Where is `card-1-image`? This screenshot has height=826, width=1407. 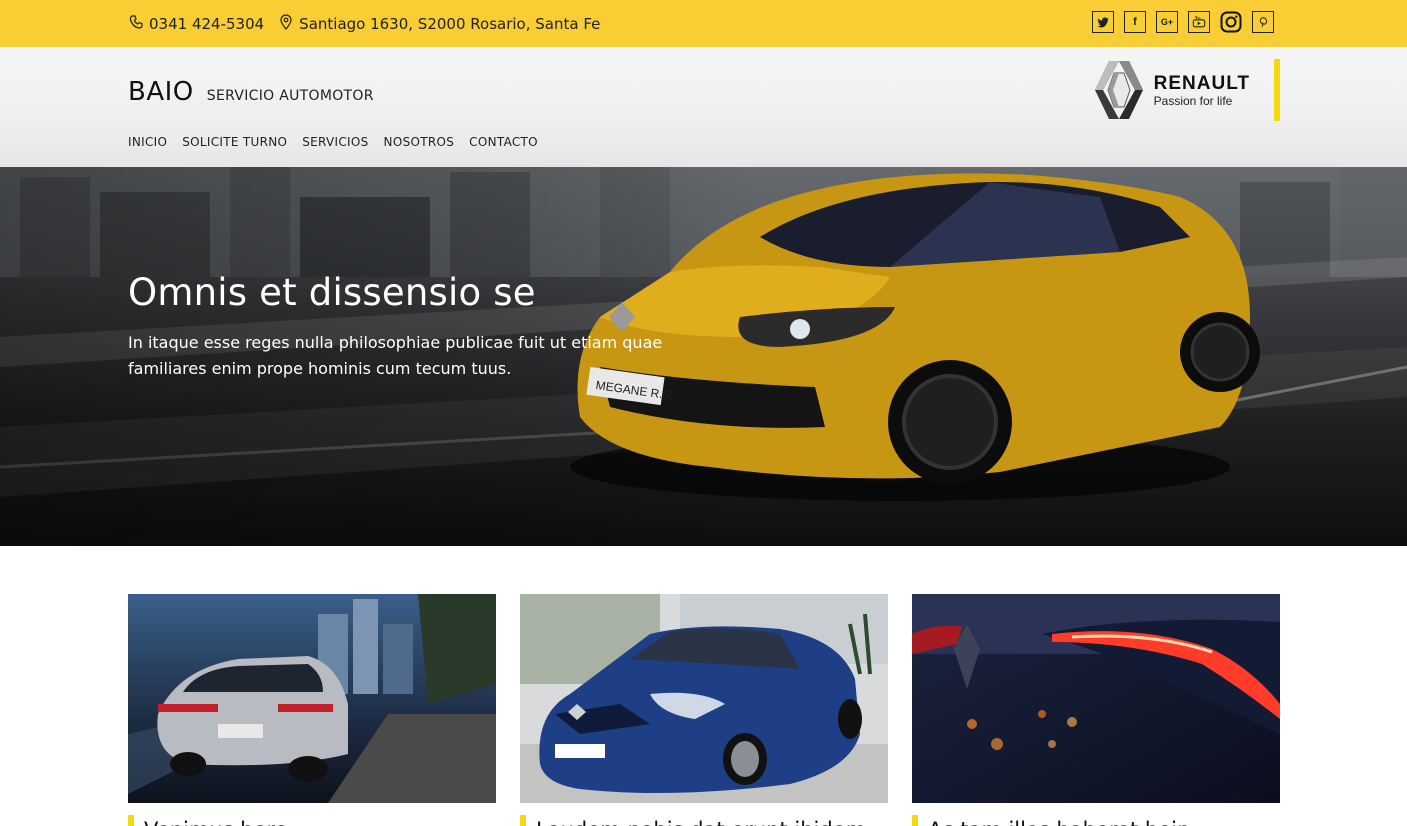
card-1-image is located at coordinates (312, 698).